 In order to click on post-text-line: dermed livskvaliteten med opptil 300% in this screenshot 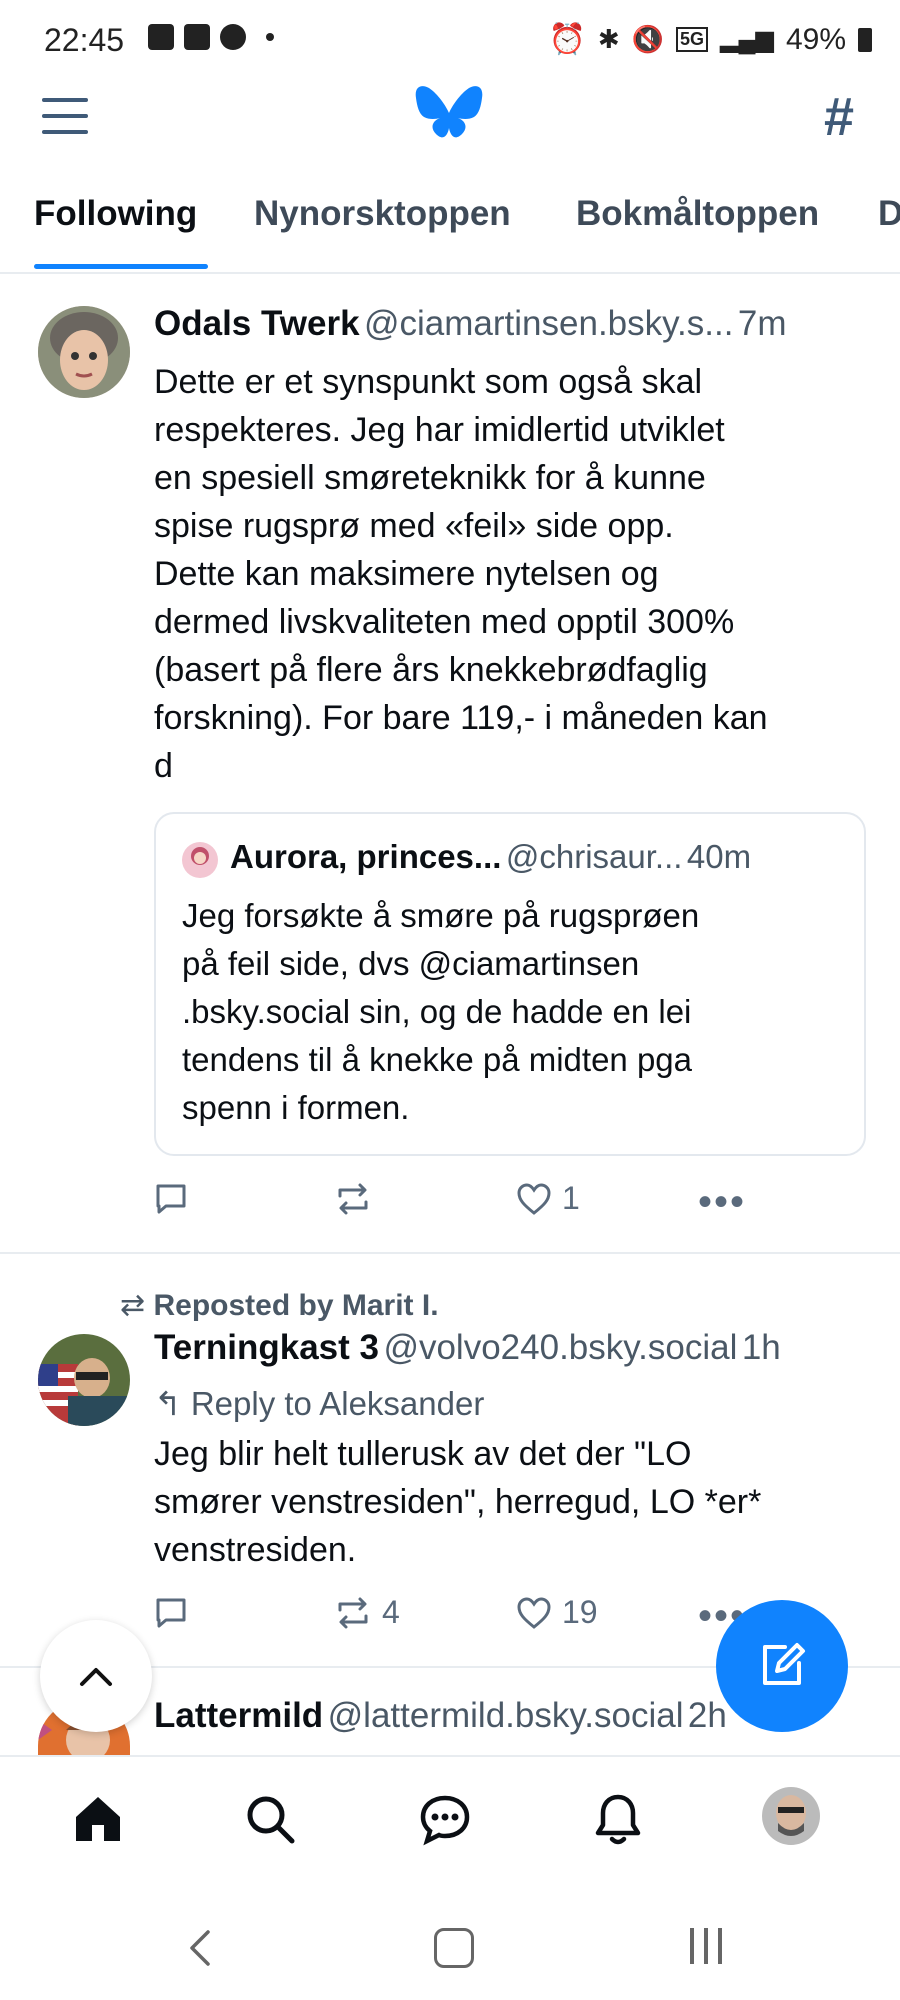, I will do `click(444, 622)`.